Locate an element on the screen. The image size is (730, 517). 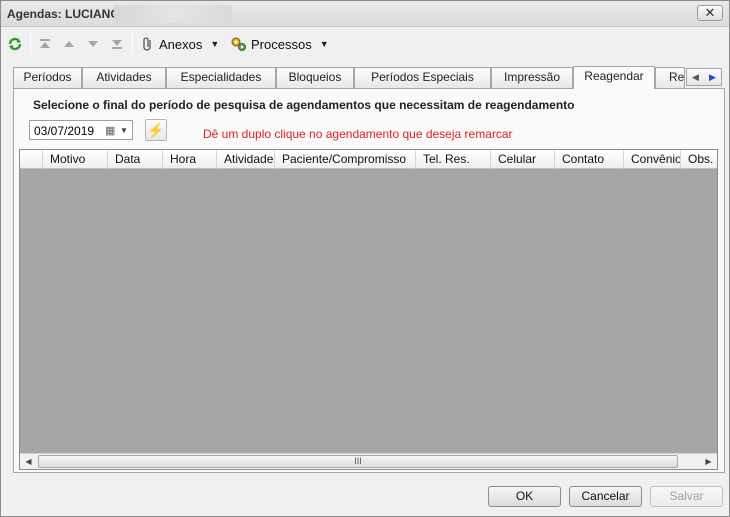
end-date-value: 03/07/2019 is located at coordinates (64, 131).